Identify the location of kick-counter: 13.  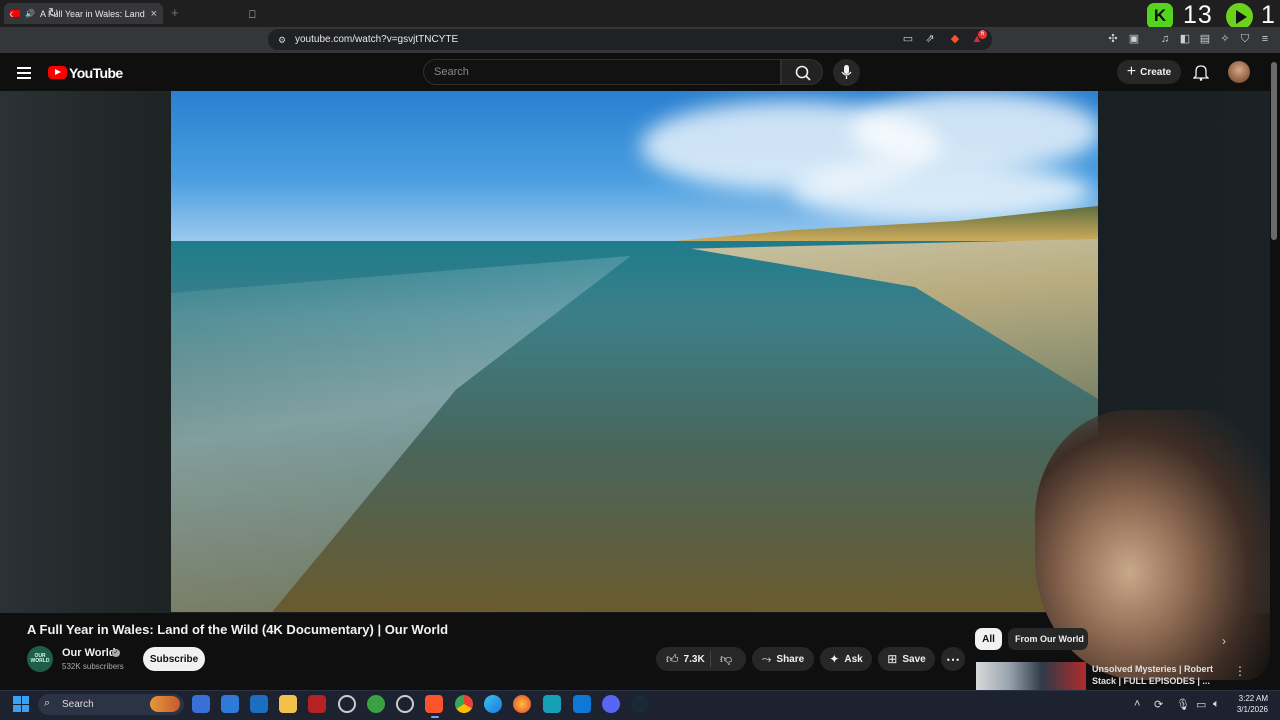
(1198, 15).